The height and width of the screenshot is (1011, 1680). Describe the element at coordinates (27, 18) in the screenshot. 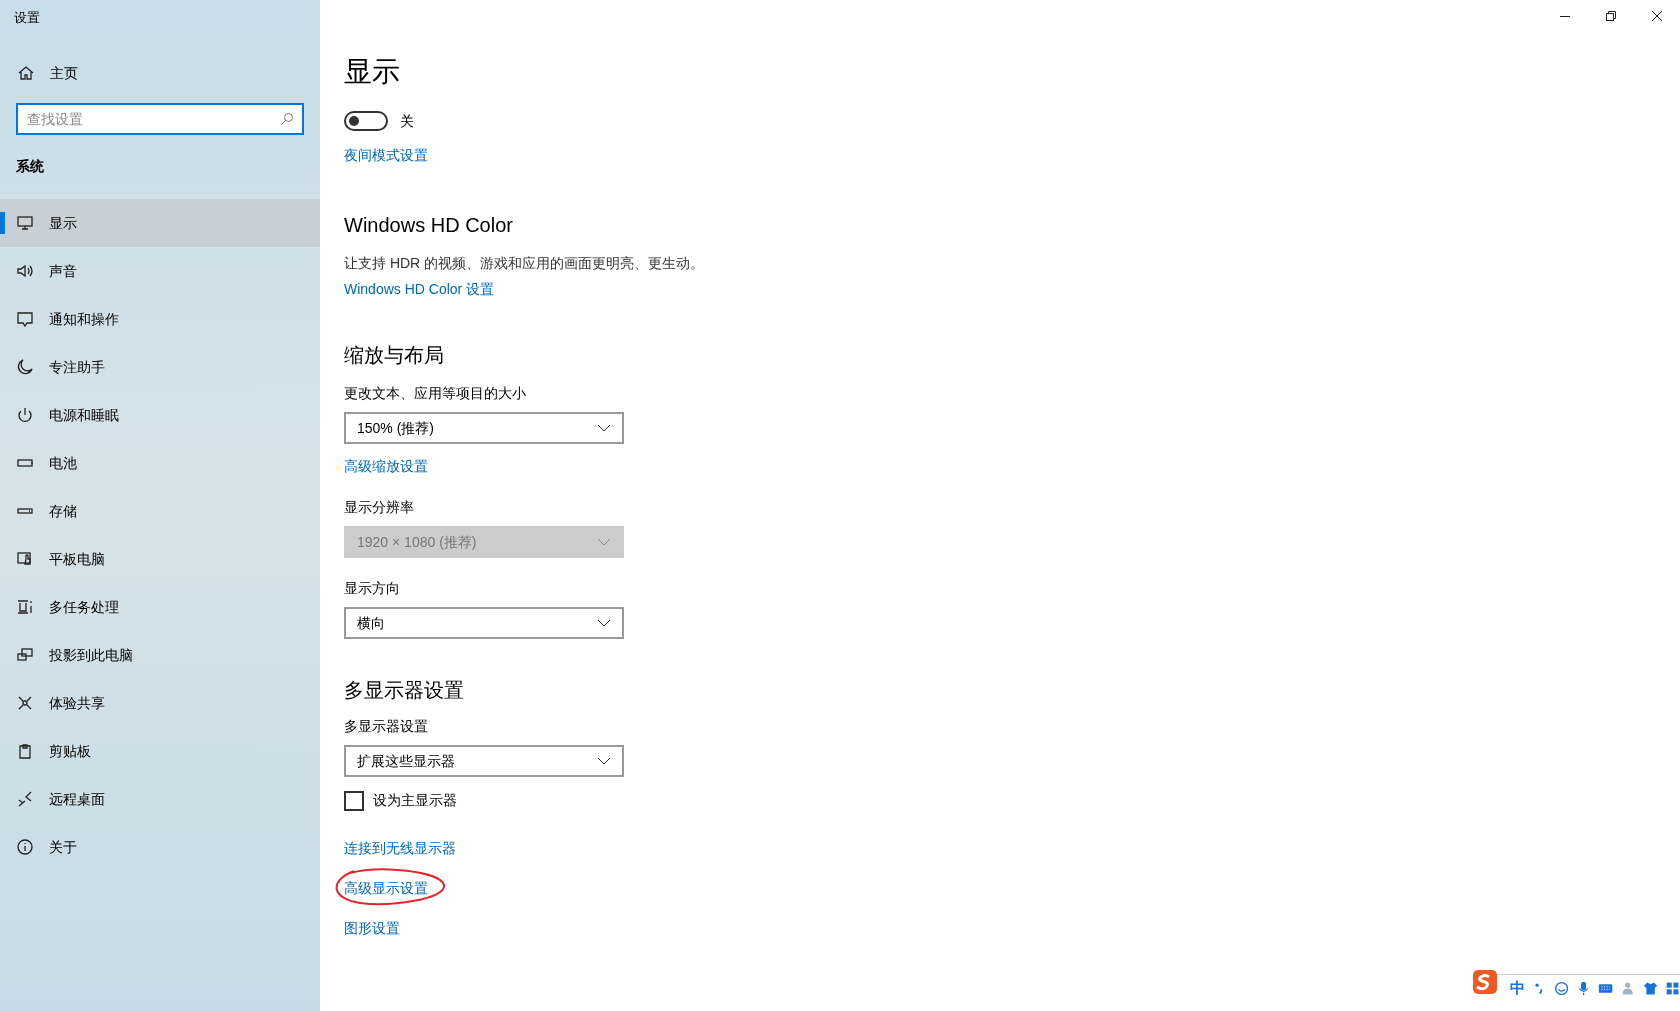

I see `window-title: 设置` at that location.